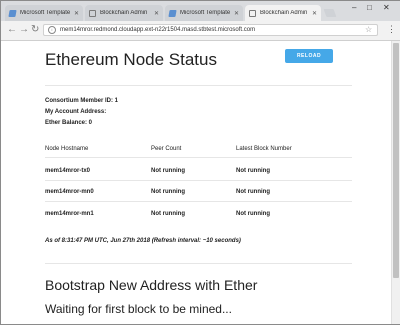  Describe the element at coordinates (151, 285) in the screenshot. I see `bootstrap-heading: Bootstrap New Address with Ether` at that location.